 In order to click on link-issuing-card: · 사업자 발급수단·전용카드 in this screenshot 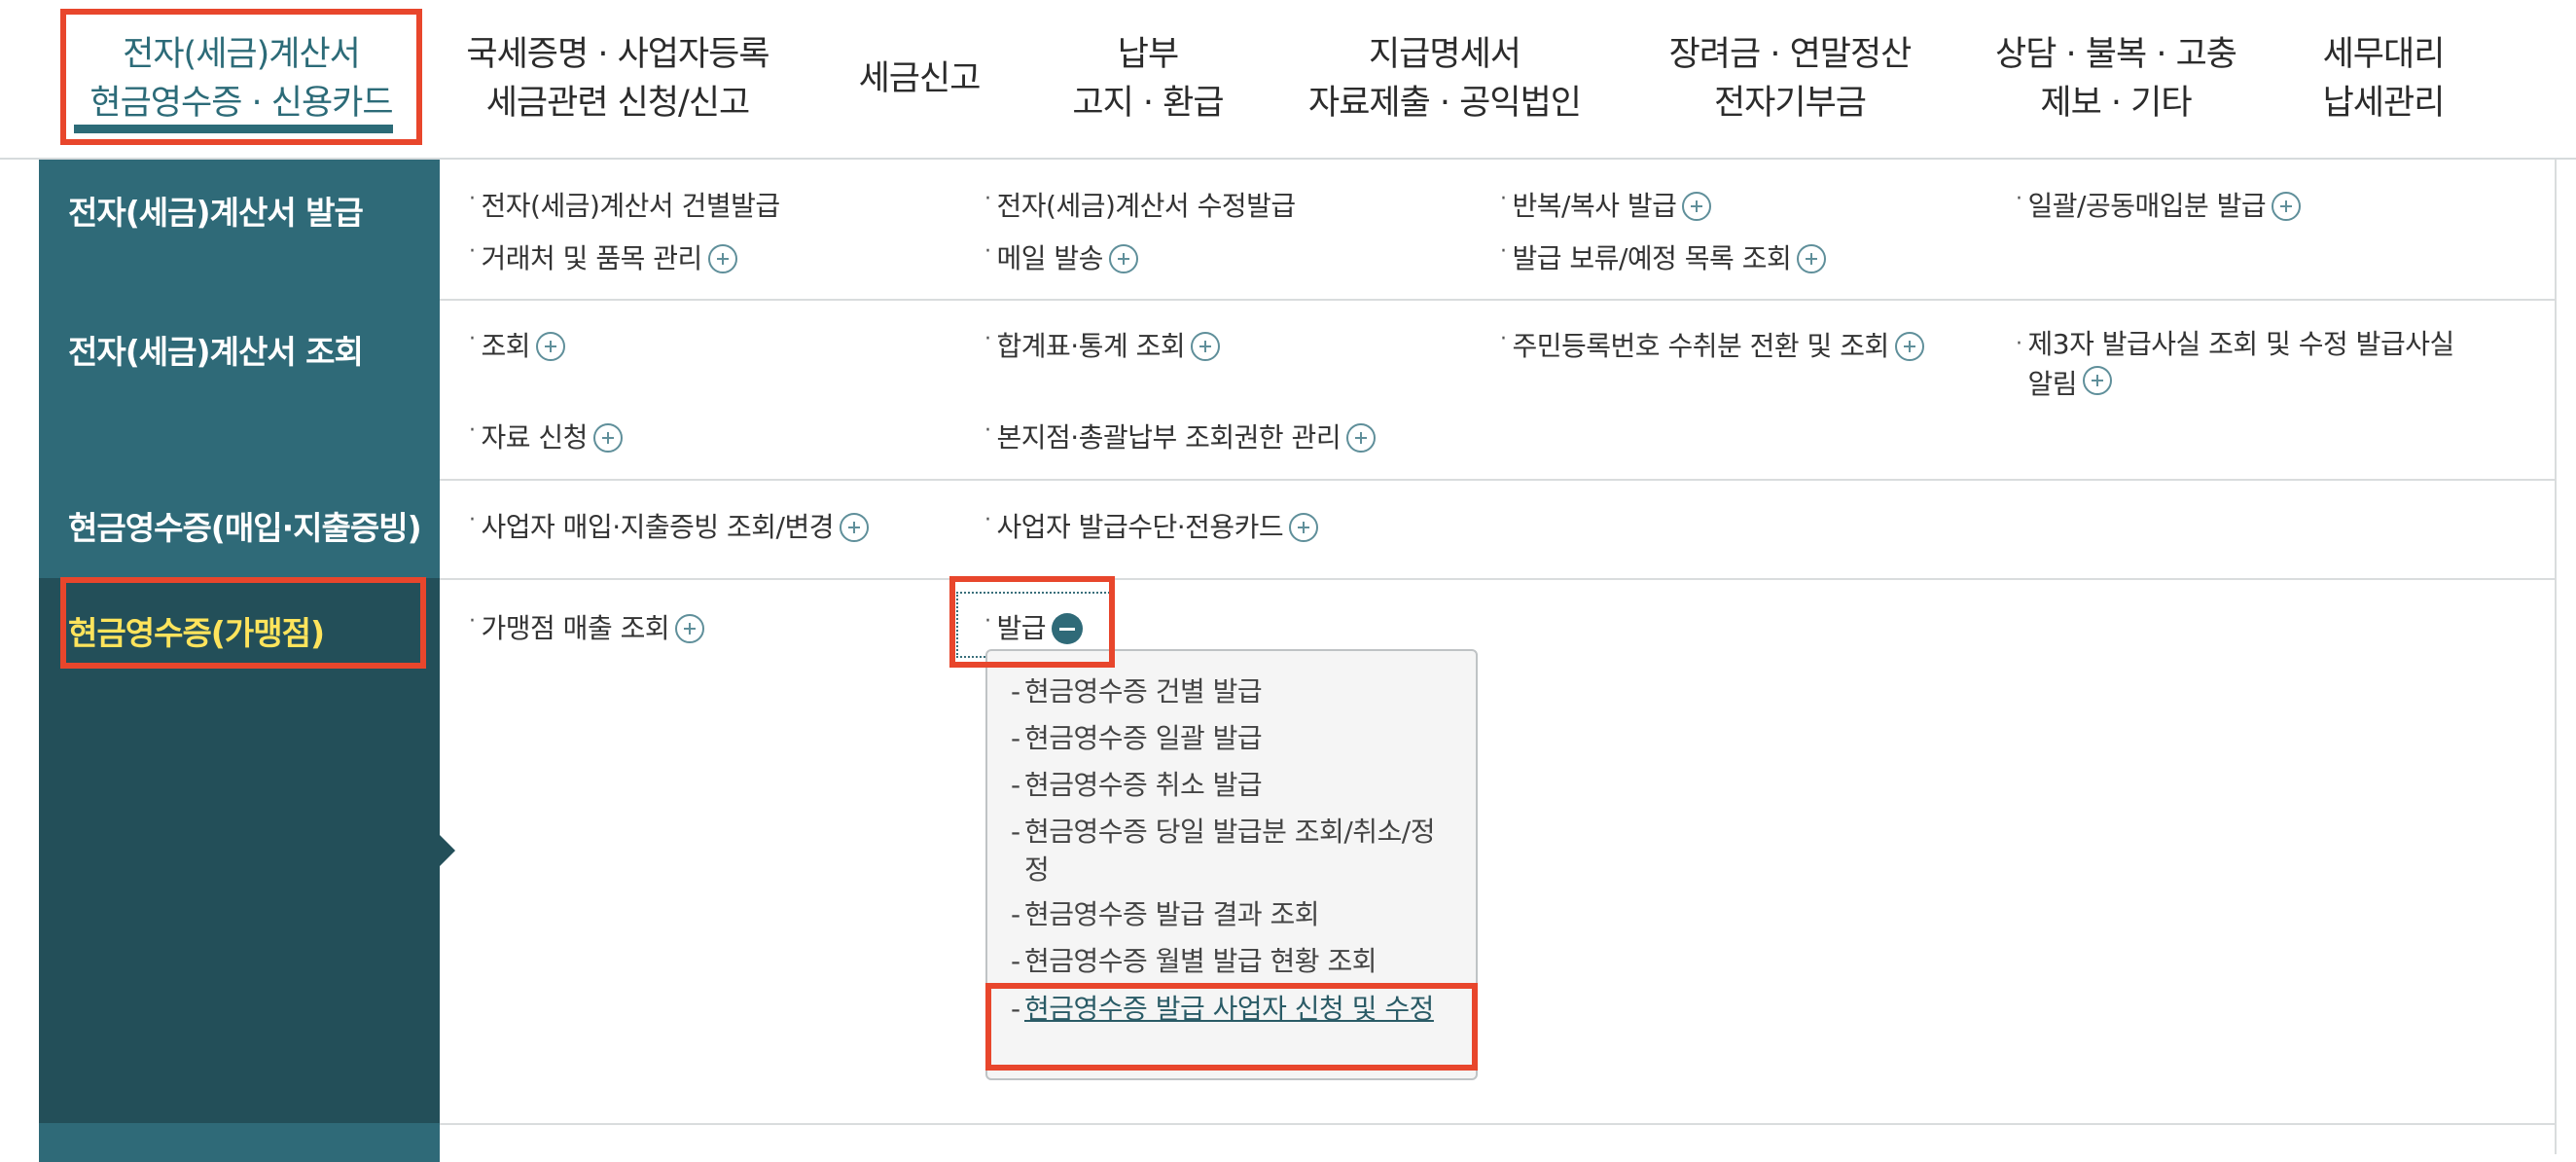, I will do `click(1151, 525)`.